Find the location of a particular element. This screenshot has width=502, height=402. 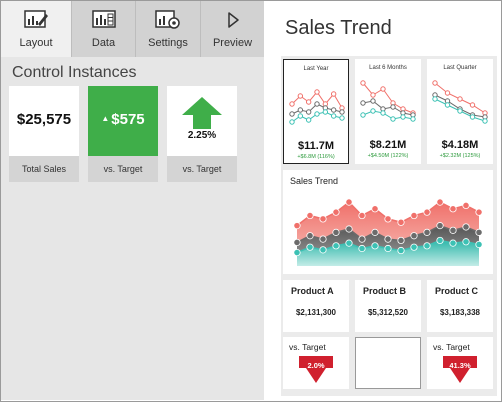

vs-target-amount-text: $575 is located at coordinates (128, 119).